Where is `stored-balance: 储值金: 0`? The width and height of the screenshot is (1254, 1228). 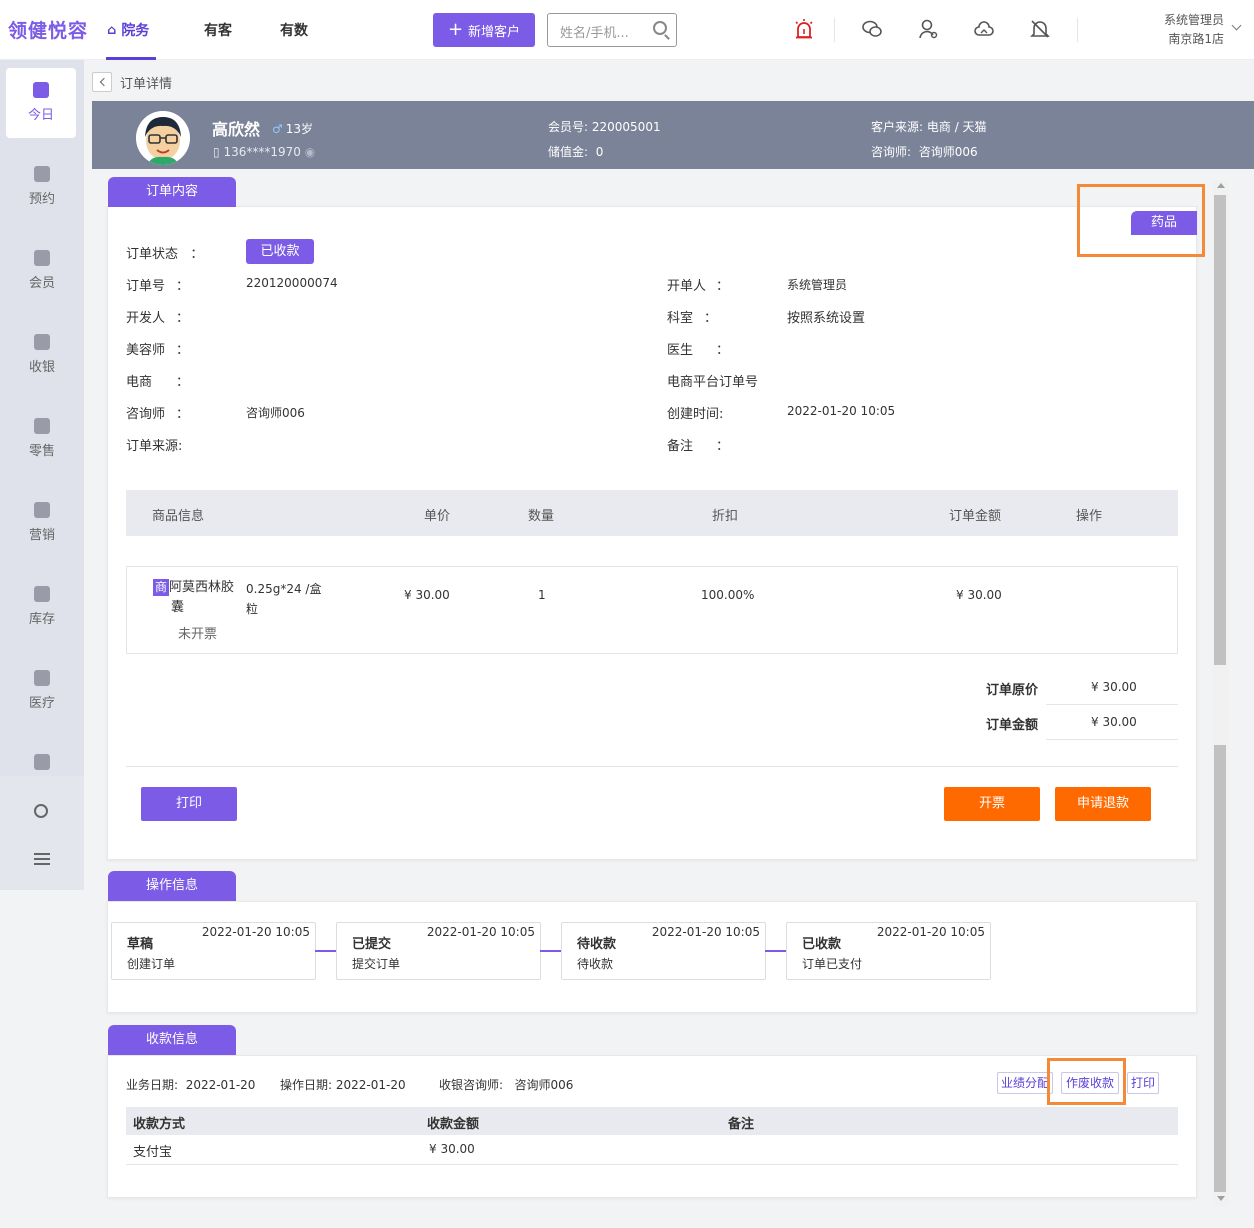
stored-balance: 储值金: 0 is located at coordinates (576, 152).